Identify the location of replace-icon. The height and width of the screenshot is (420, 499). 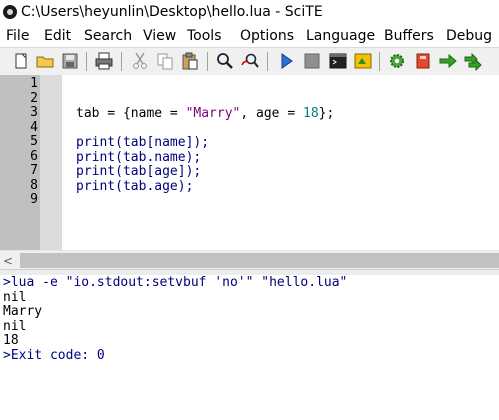
(250, 61).